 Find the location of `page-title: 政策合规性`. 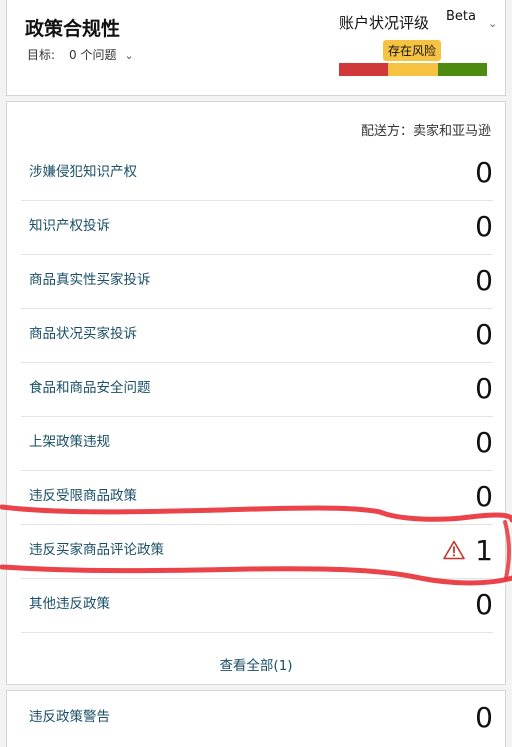

page-title: 政策合规性 is located at coordinates (73, 29).